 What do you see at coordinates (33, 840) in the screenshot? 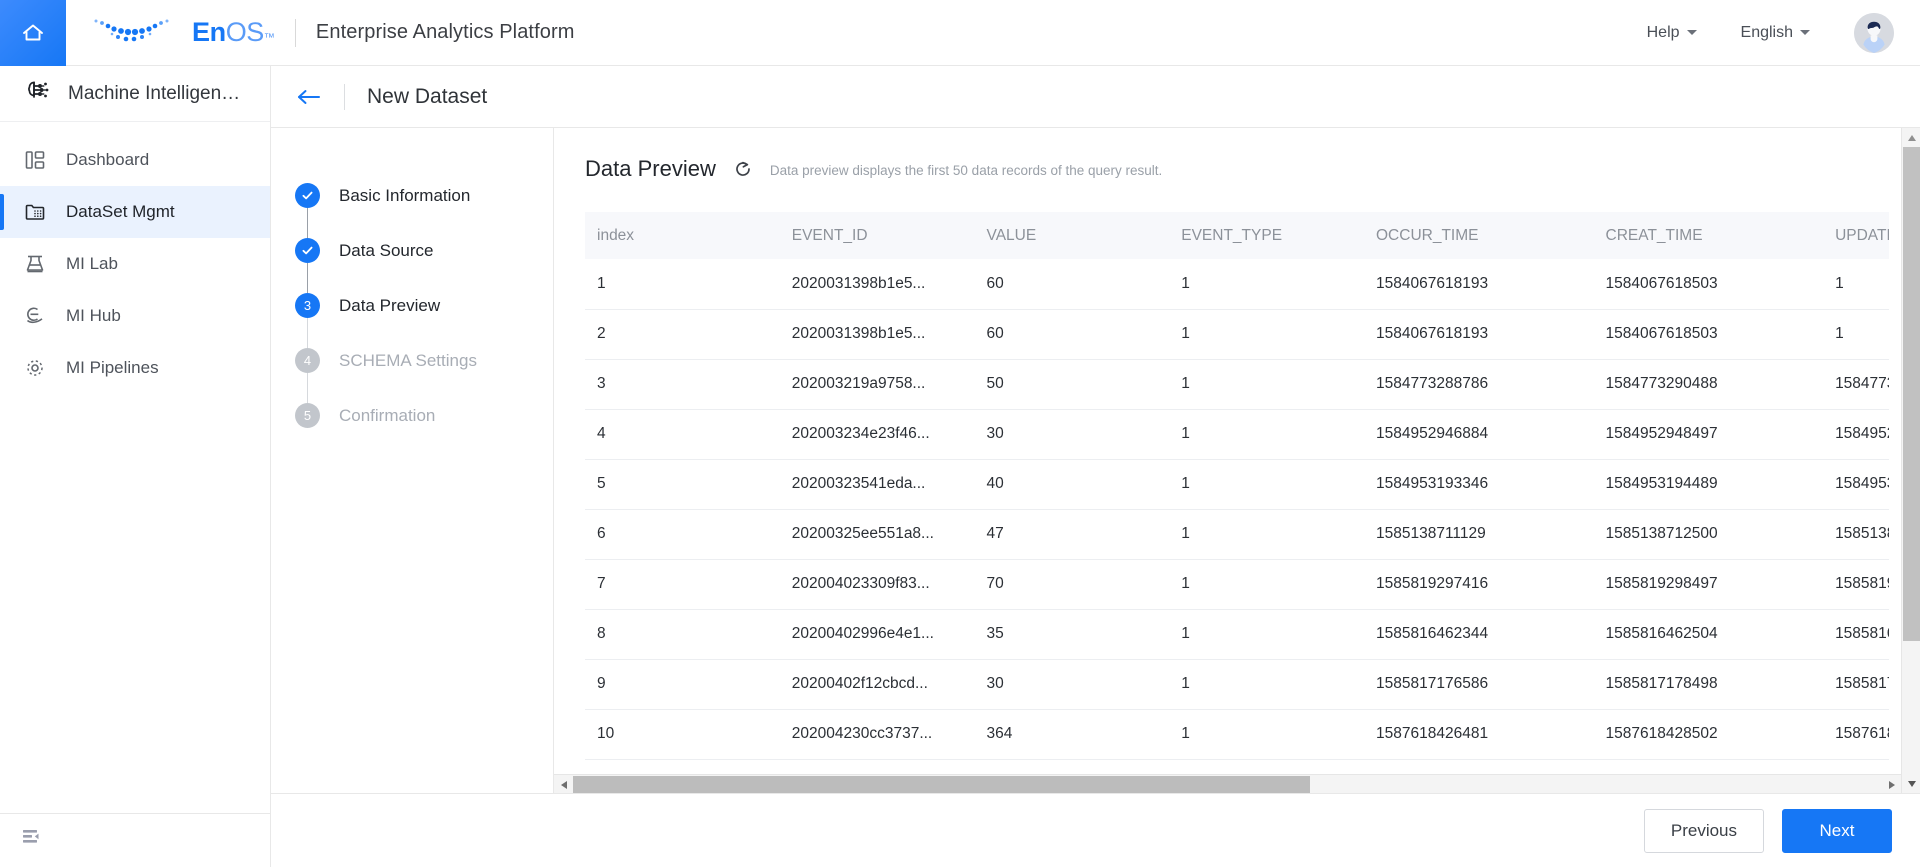
I see `collapse-sidebar-icon` at bounding box center [33, 840].